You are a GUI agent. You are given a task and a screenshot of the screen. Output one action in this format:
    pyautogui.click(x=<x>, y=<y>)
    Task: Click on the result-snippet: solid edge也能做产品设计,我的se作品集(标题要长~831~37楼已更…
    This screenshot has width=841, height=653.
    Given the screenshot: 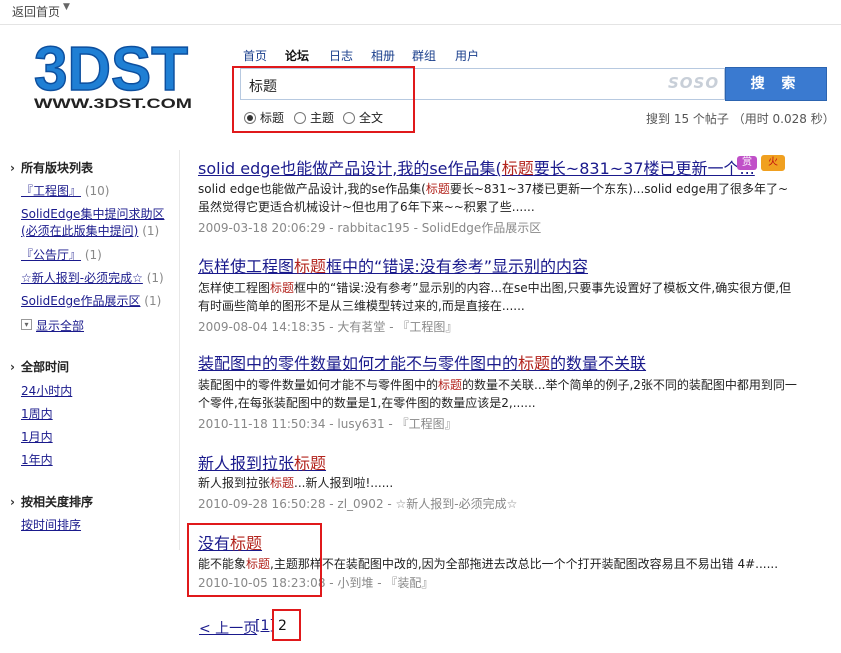 What is the action you would take?
    pyautogui.click(x=498, y=198)
    